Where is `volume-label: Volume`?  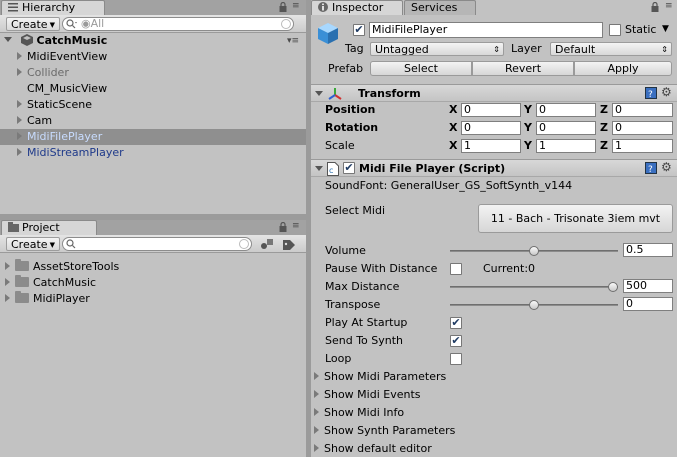 volume-label: Volume is located at coordinates (345, 250).